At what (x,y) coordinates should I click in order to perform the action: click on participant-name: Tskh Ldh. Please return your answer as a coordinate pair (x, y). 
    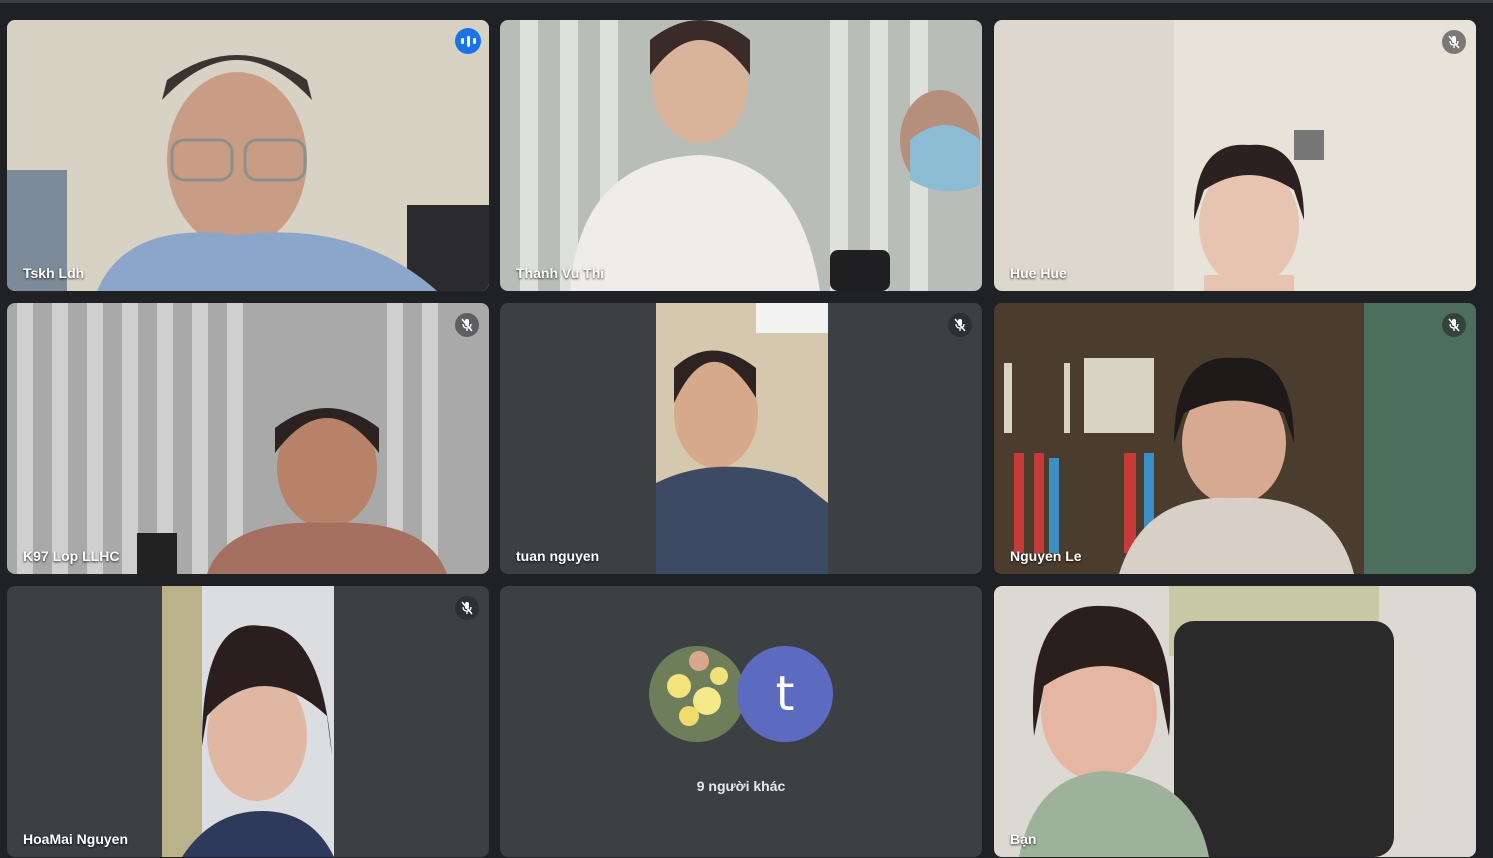
    Looking at the image, I should click on (54, 273).